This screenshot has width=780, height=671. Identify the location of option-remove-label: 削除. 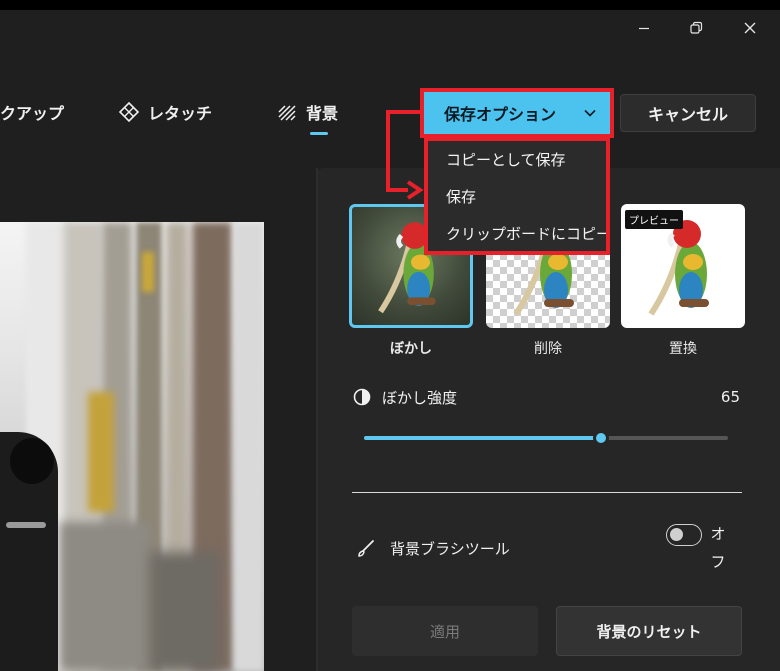
(548, 349).